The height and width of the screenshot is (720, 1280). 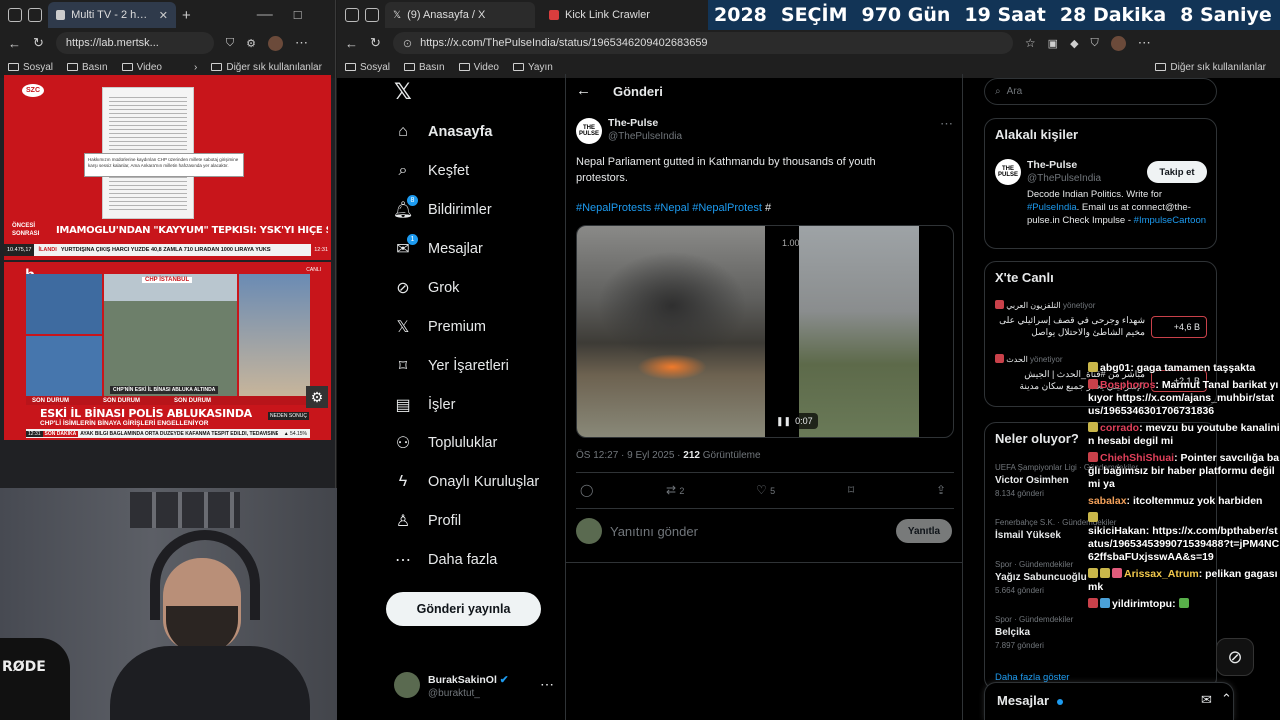 What do you see at coordinates (432, 171) in the screenshot?
I see `nav-explore: ⌕ Keşfet` at bounding box center [432, 171].